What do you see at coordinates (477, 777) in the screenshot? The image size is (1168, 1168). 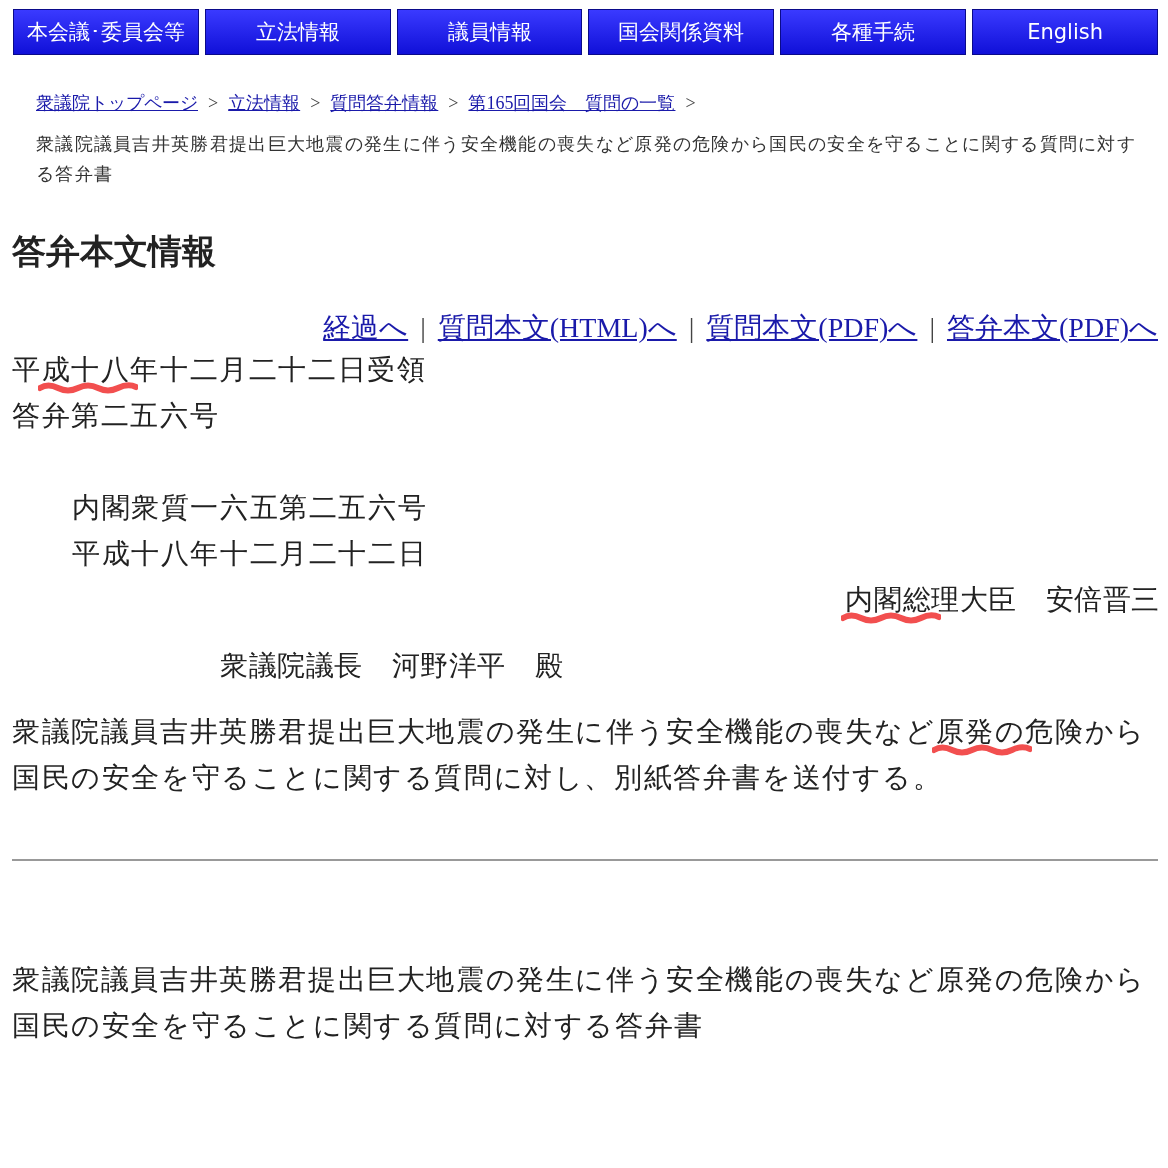 I see `document-text: 国民の安全を守ることに関する質問に対し、別紙答弁書を送付する。` at bounding box center [477, 777].